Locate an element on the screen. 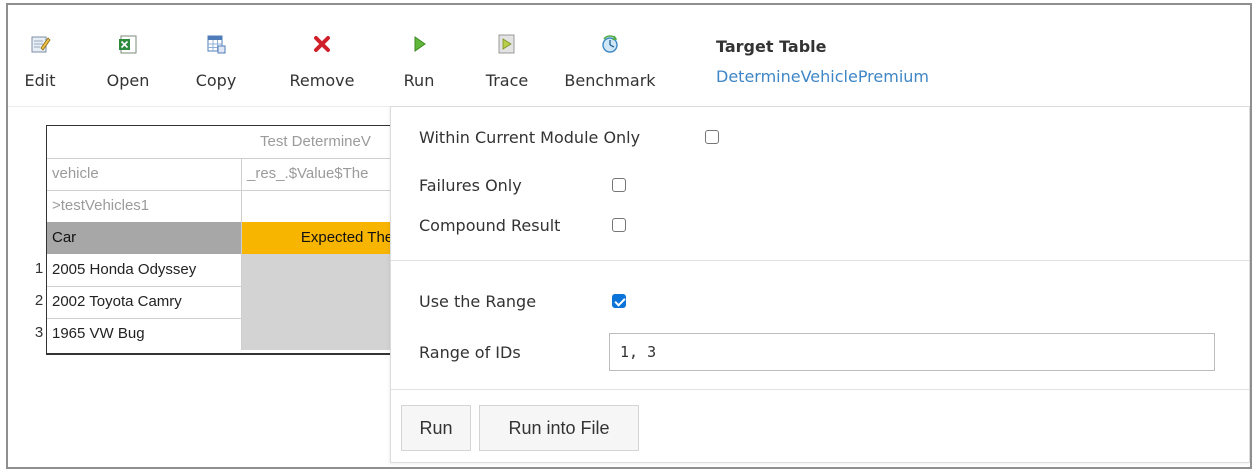  trace-button-label: Trace is located at coordinates (507, 80).